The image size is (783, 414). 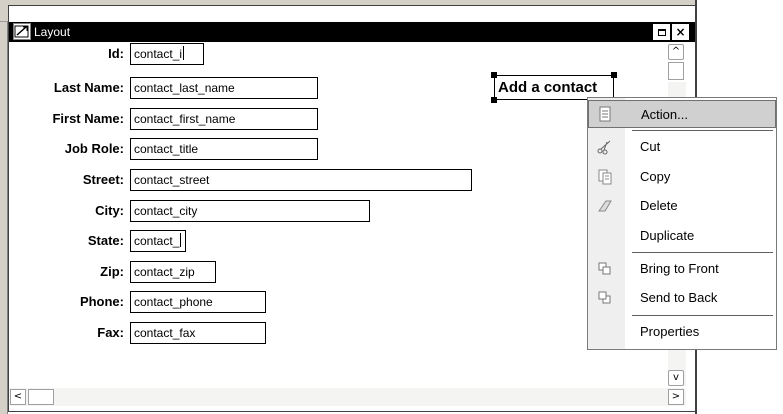 I want to click on window-title: Layout, so click(x=52, y=32).